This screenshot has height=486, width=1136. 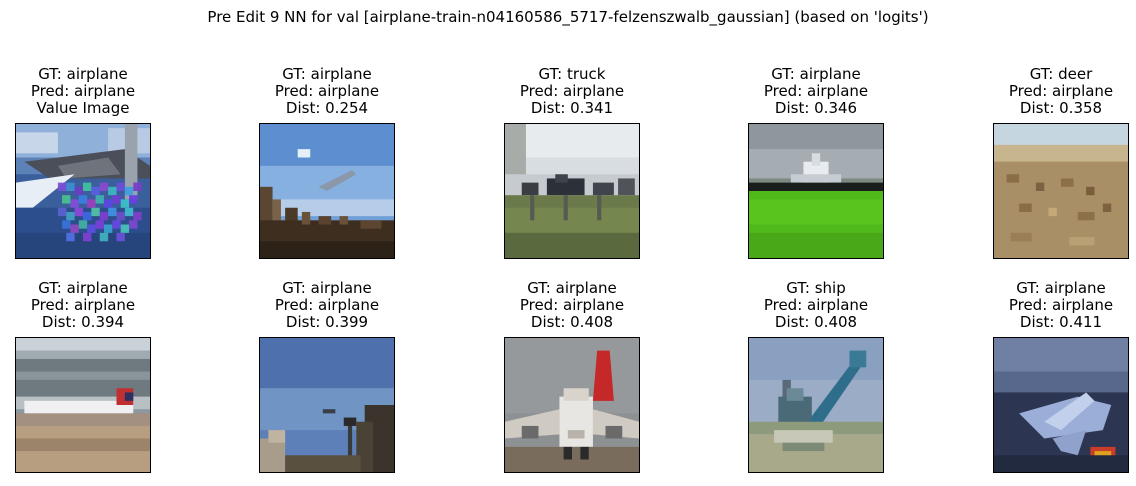 I want to click on panel-caption: GT: airplane Pred: airplane Dist: 0.346, so click(x=816, y=91).